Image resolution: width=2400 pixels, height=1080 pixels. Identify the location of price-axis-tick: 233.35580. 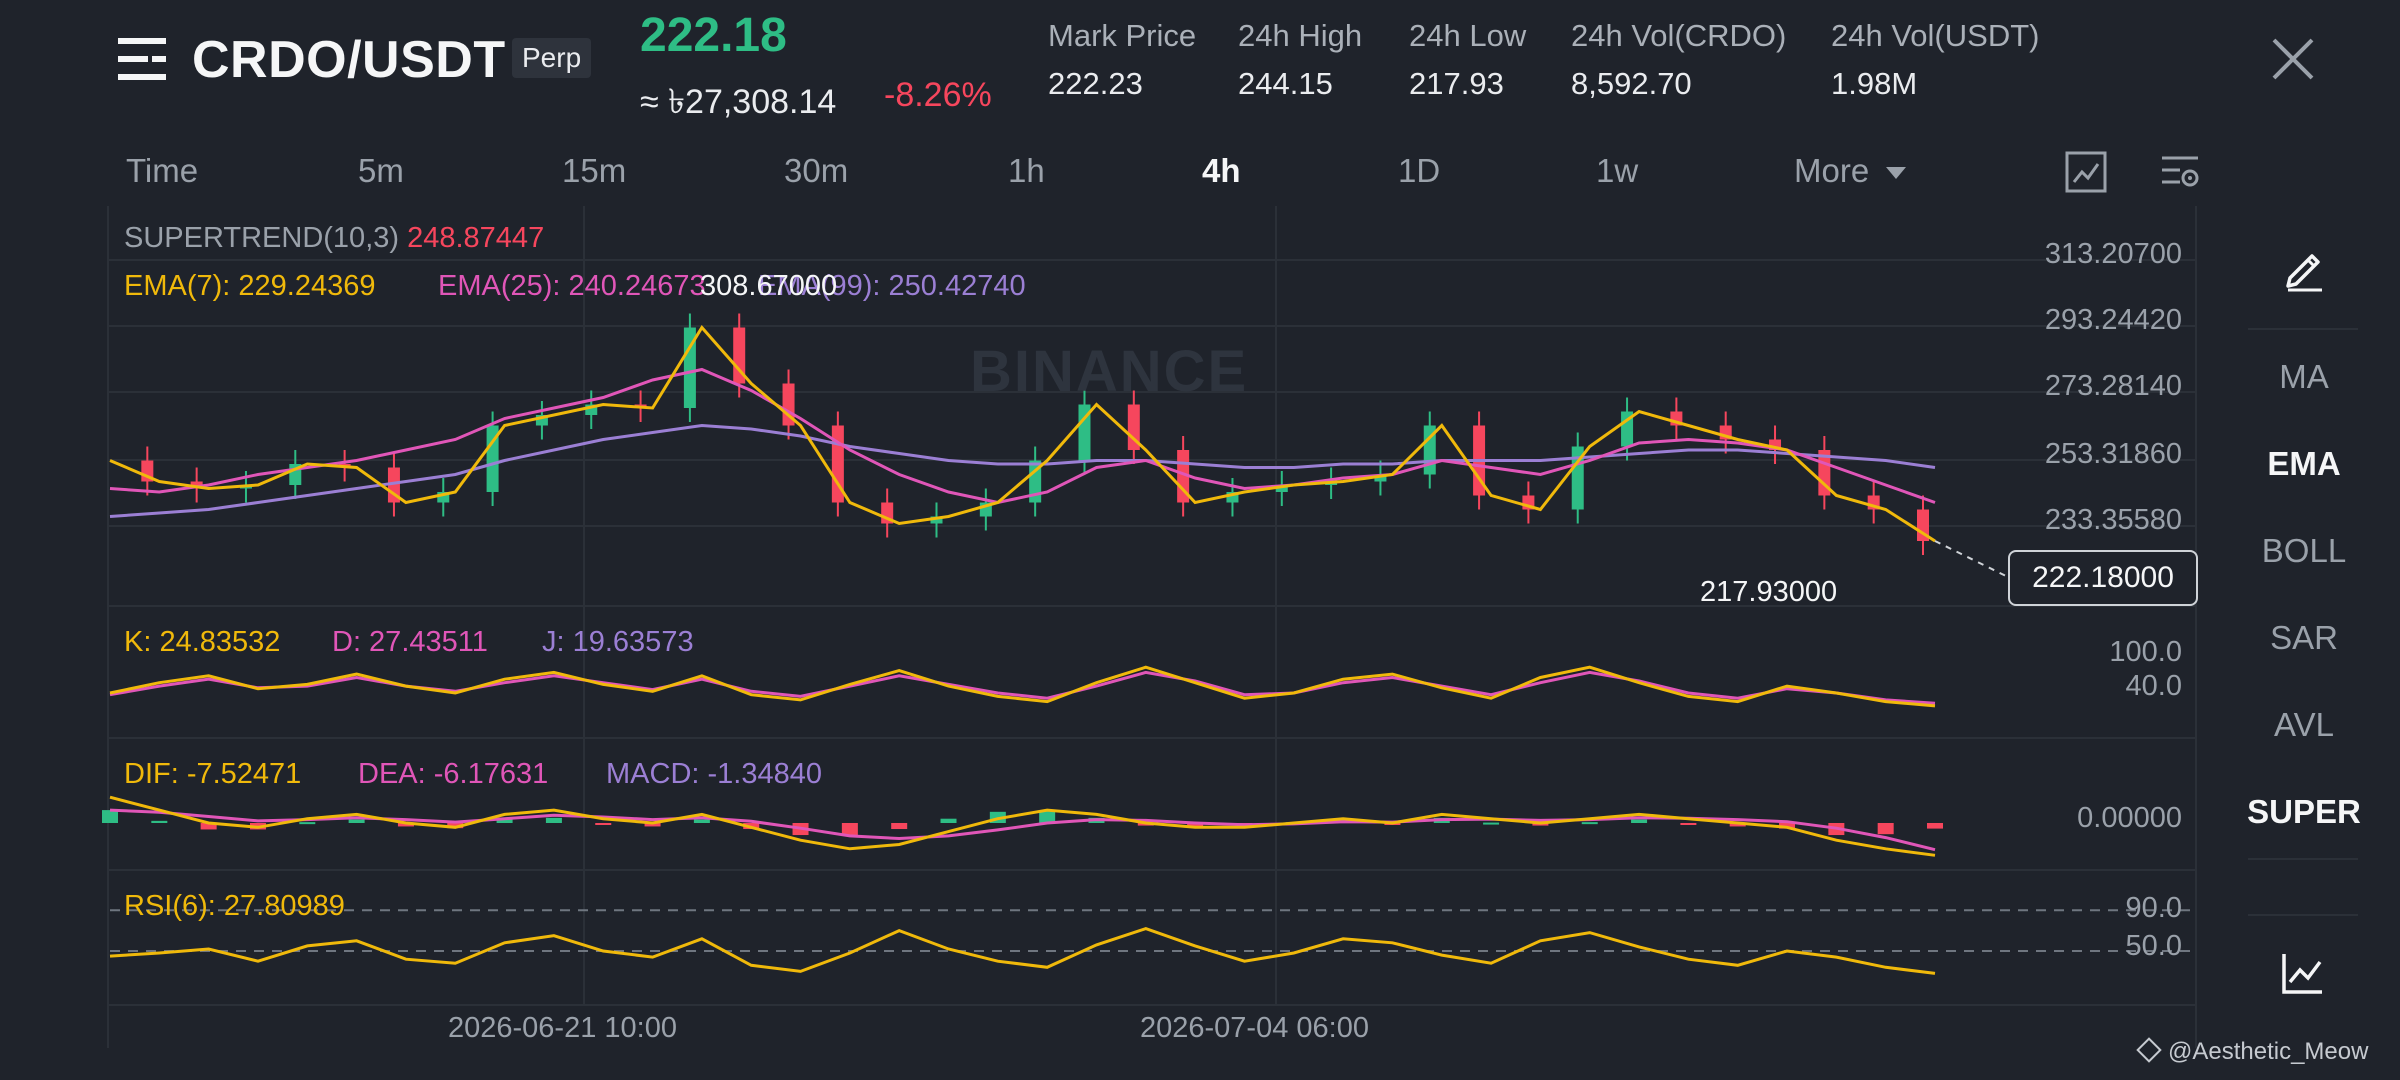
(2113, 520).